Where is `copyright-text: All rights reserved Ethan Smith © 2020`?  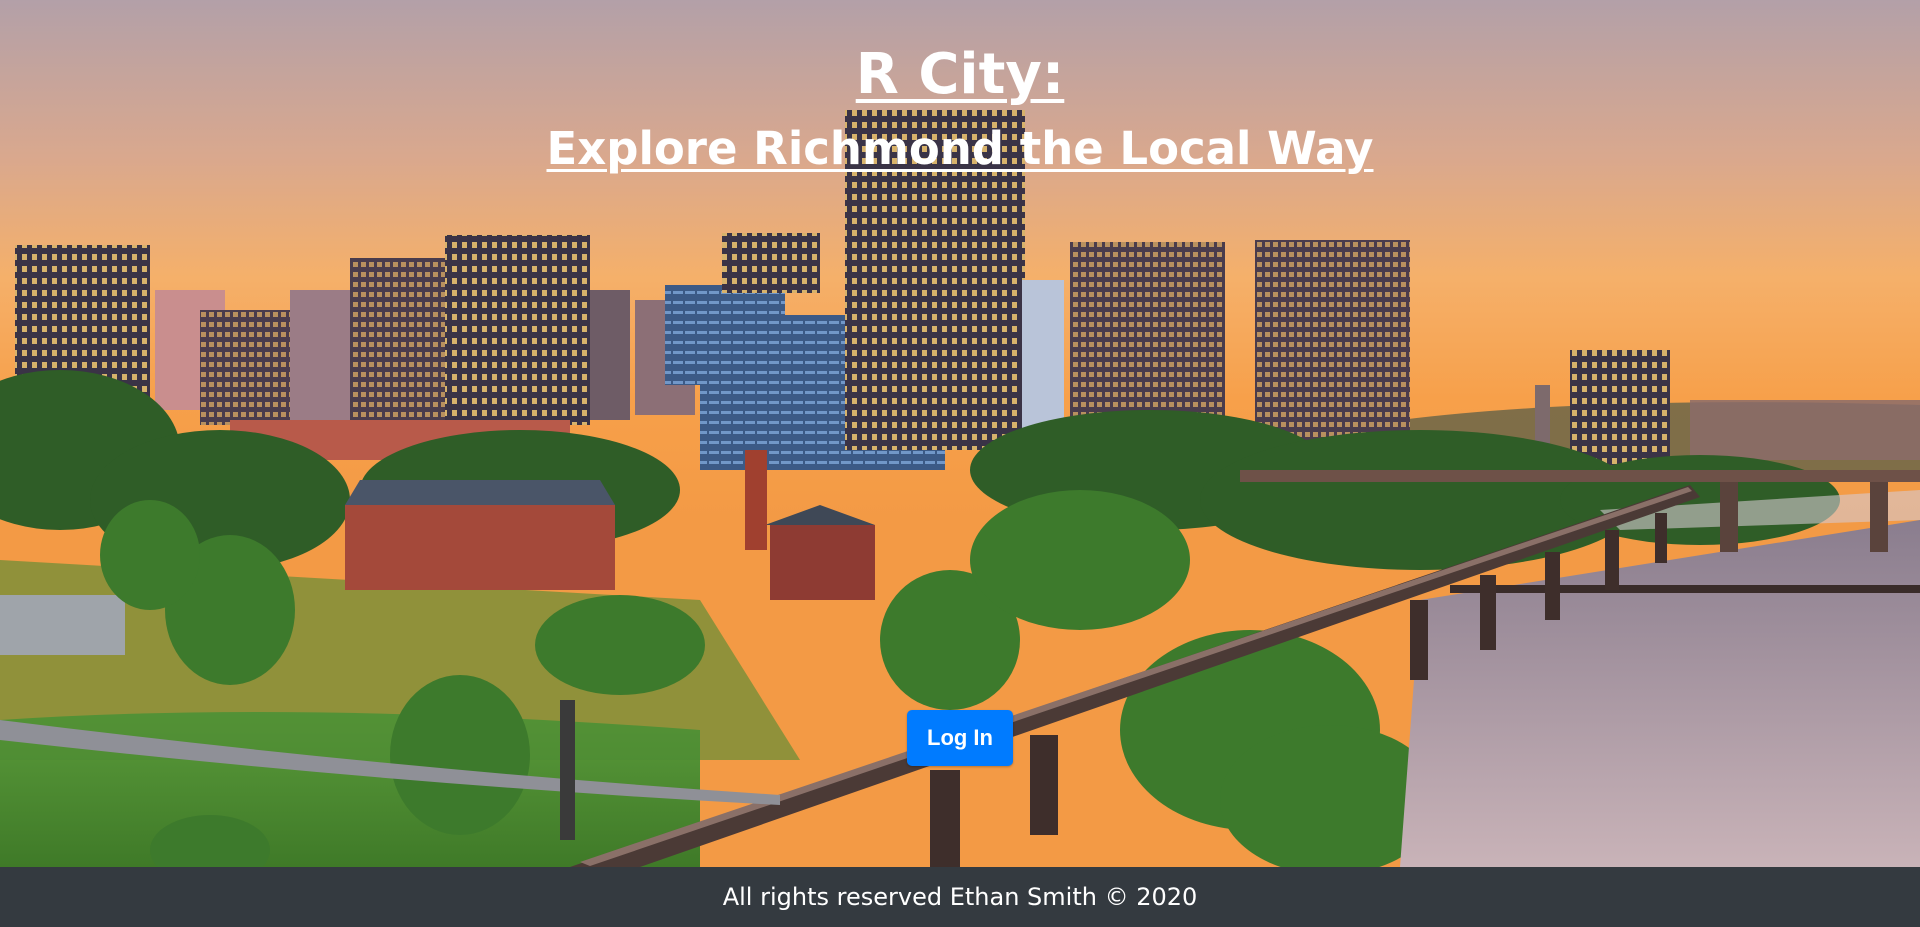
copyright-text: All rights reserved Ethan Smith © 2020 is located at coordinates (960, 897).